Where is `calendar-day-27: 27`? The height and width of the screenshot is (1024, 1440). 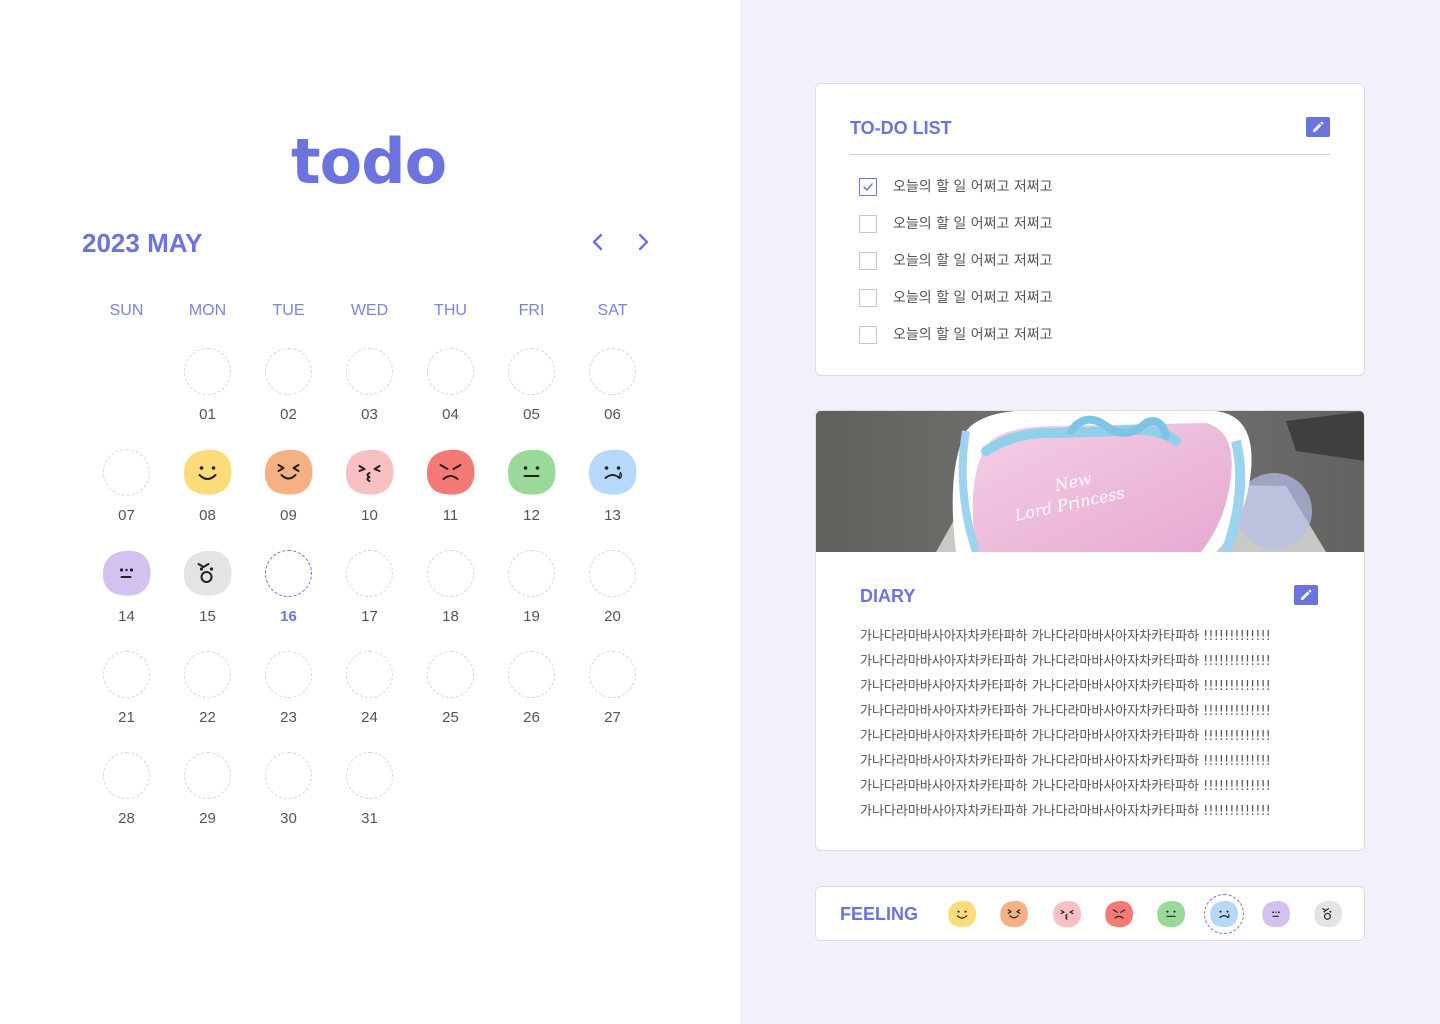 calendar-day-27: 27 is located at coordinates (612, 696).